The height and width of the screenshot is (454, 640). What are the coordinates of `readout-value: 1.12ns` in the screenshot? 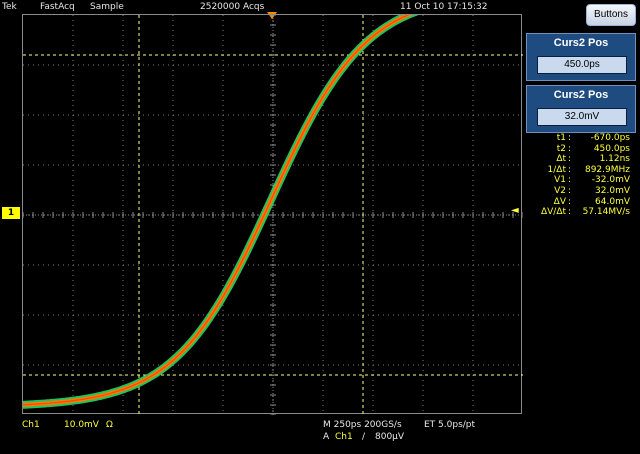 It's located at (614, 159).